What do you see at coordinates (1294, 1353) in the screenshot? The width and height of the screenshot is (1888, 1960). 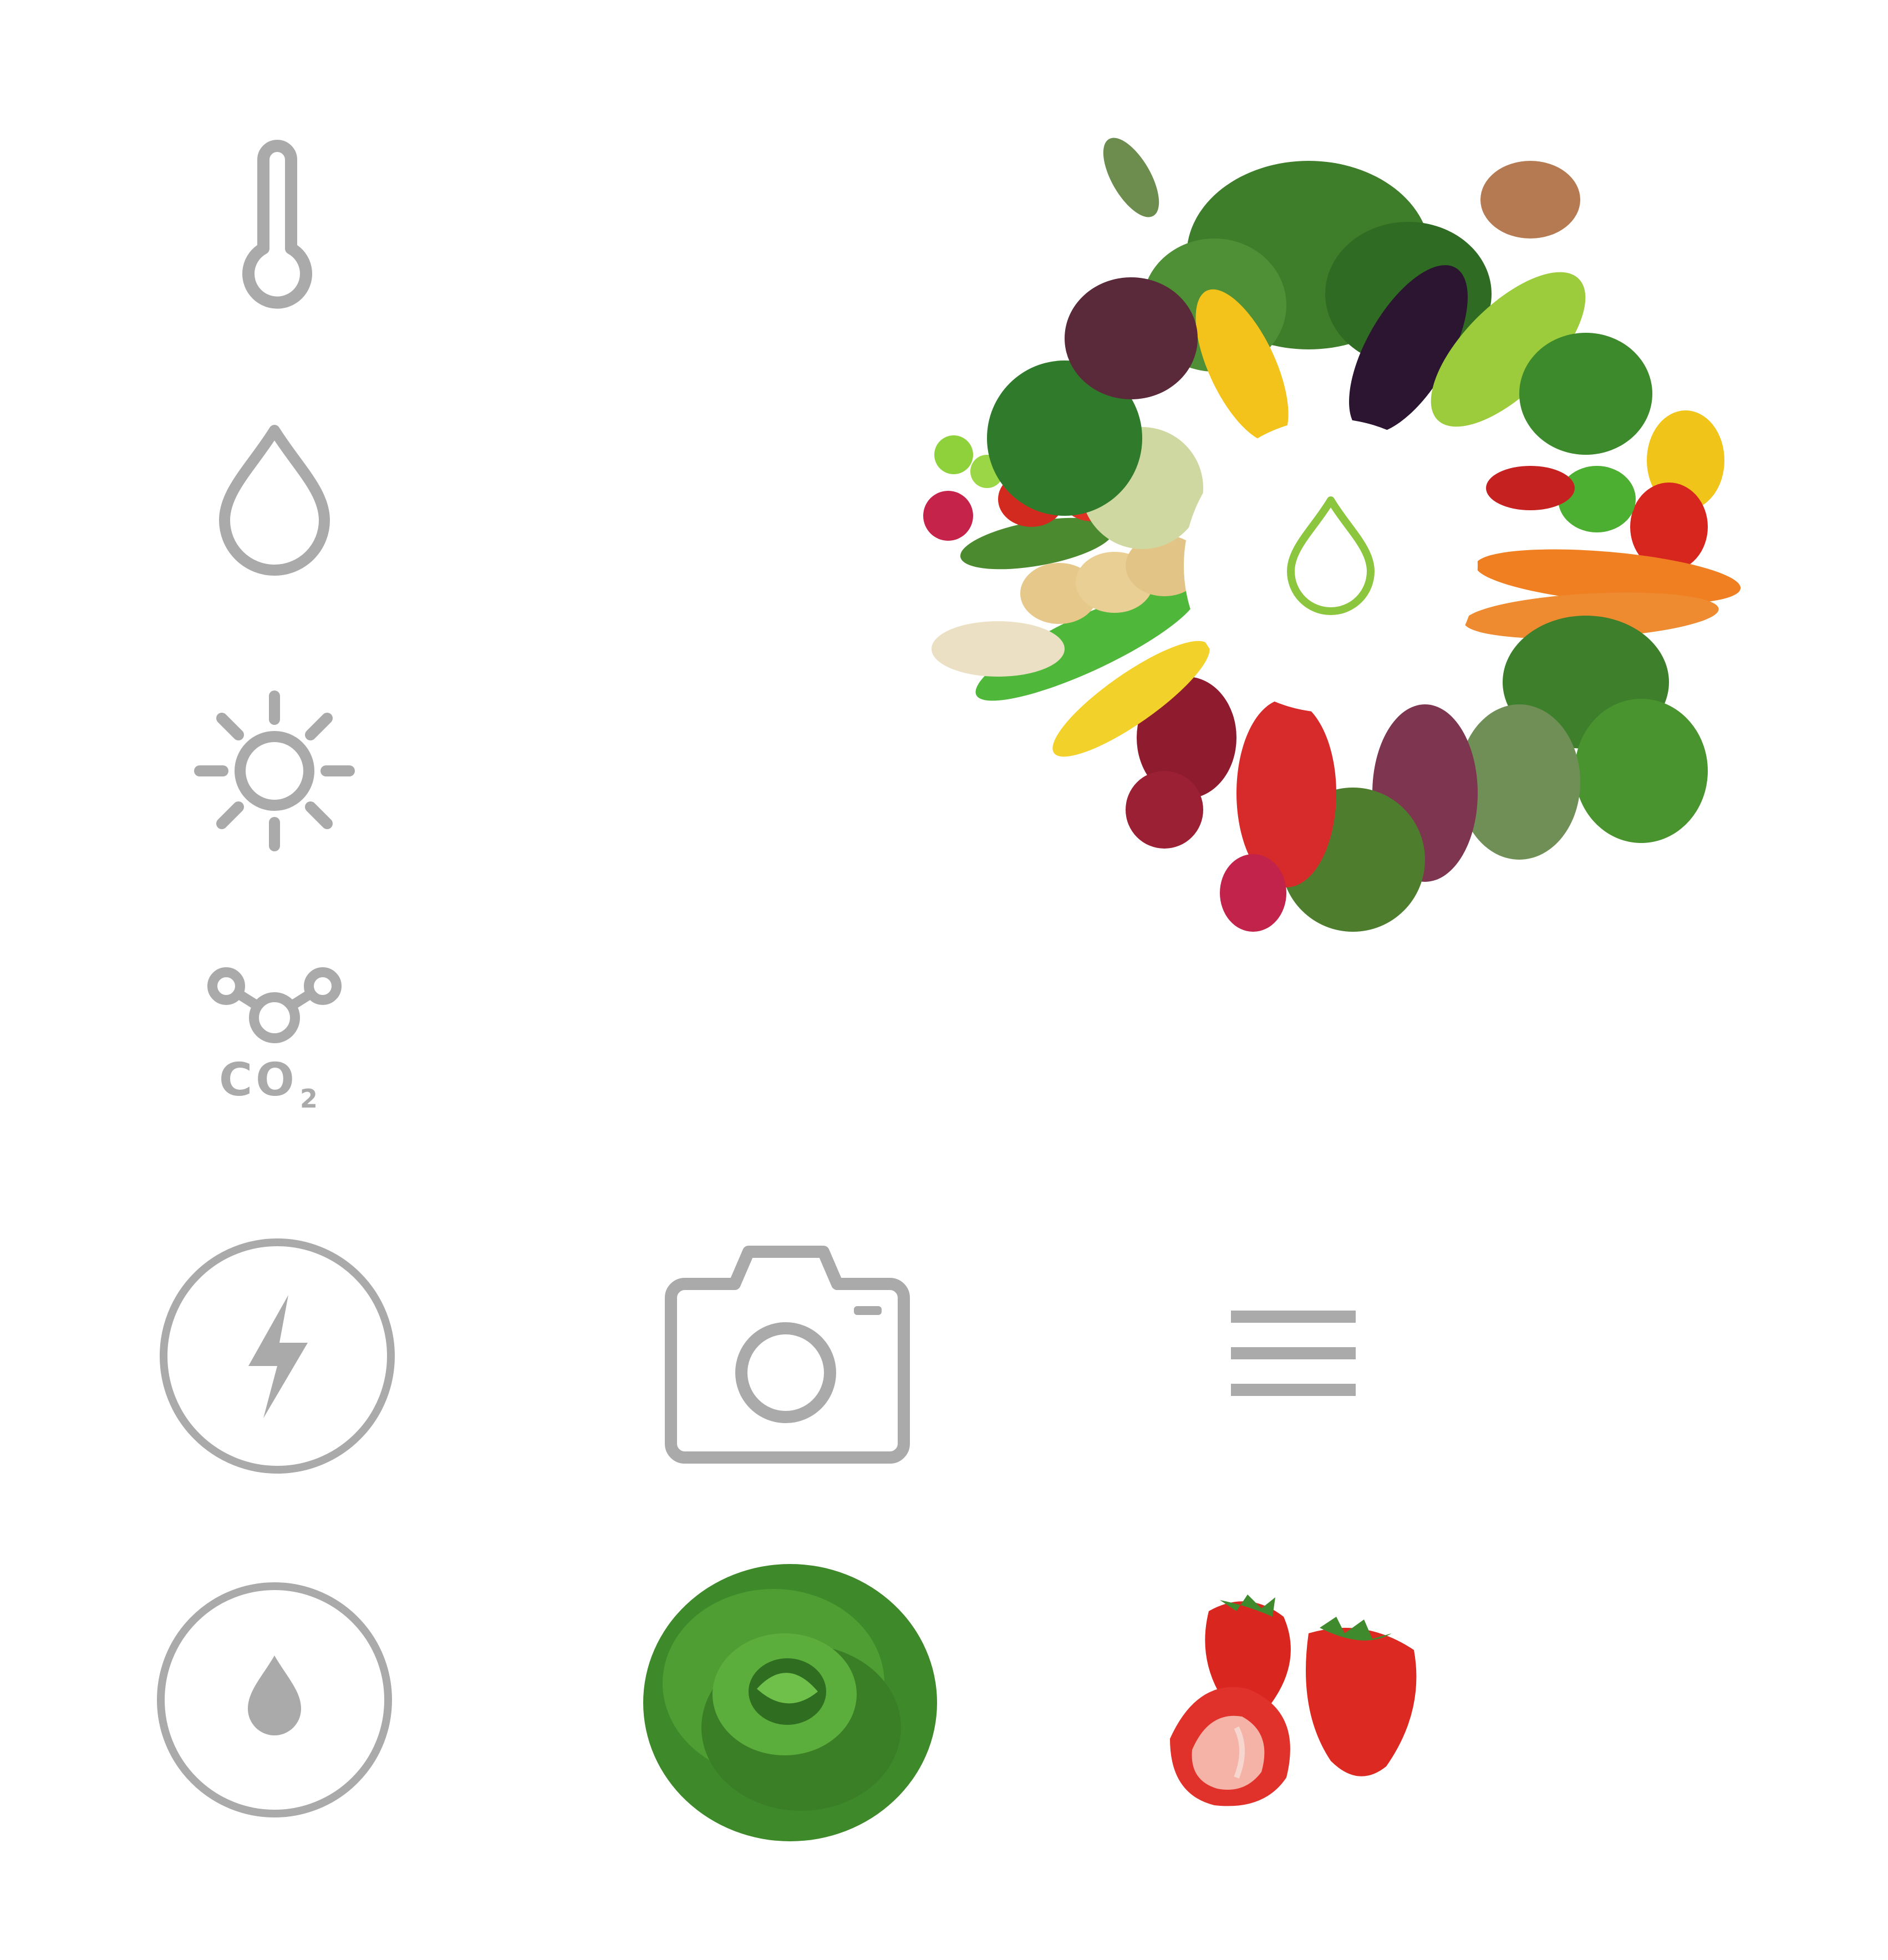 I see `hamburger-menu-icon` at bounding box center [1294, 1353].